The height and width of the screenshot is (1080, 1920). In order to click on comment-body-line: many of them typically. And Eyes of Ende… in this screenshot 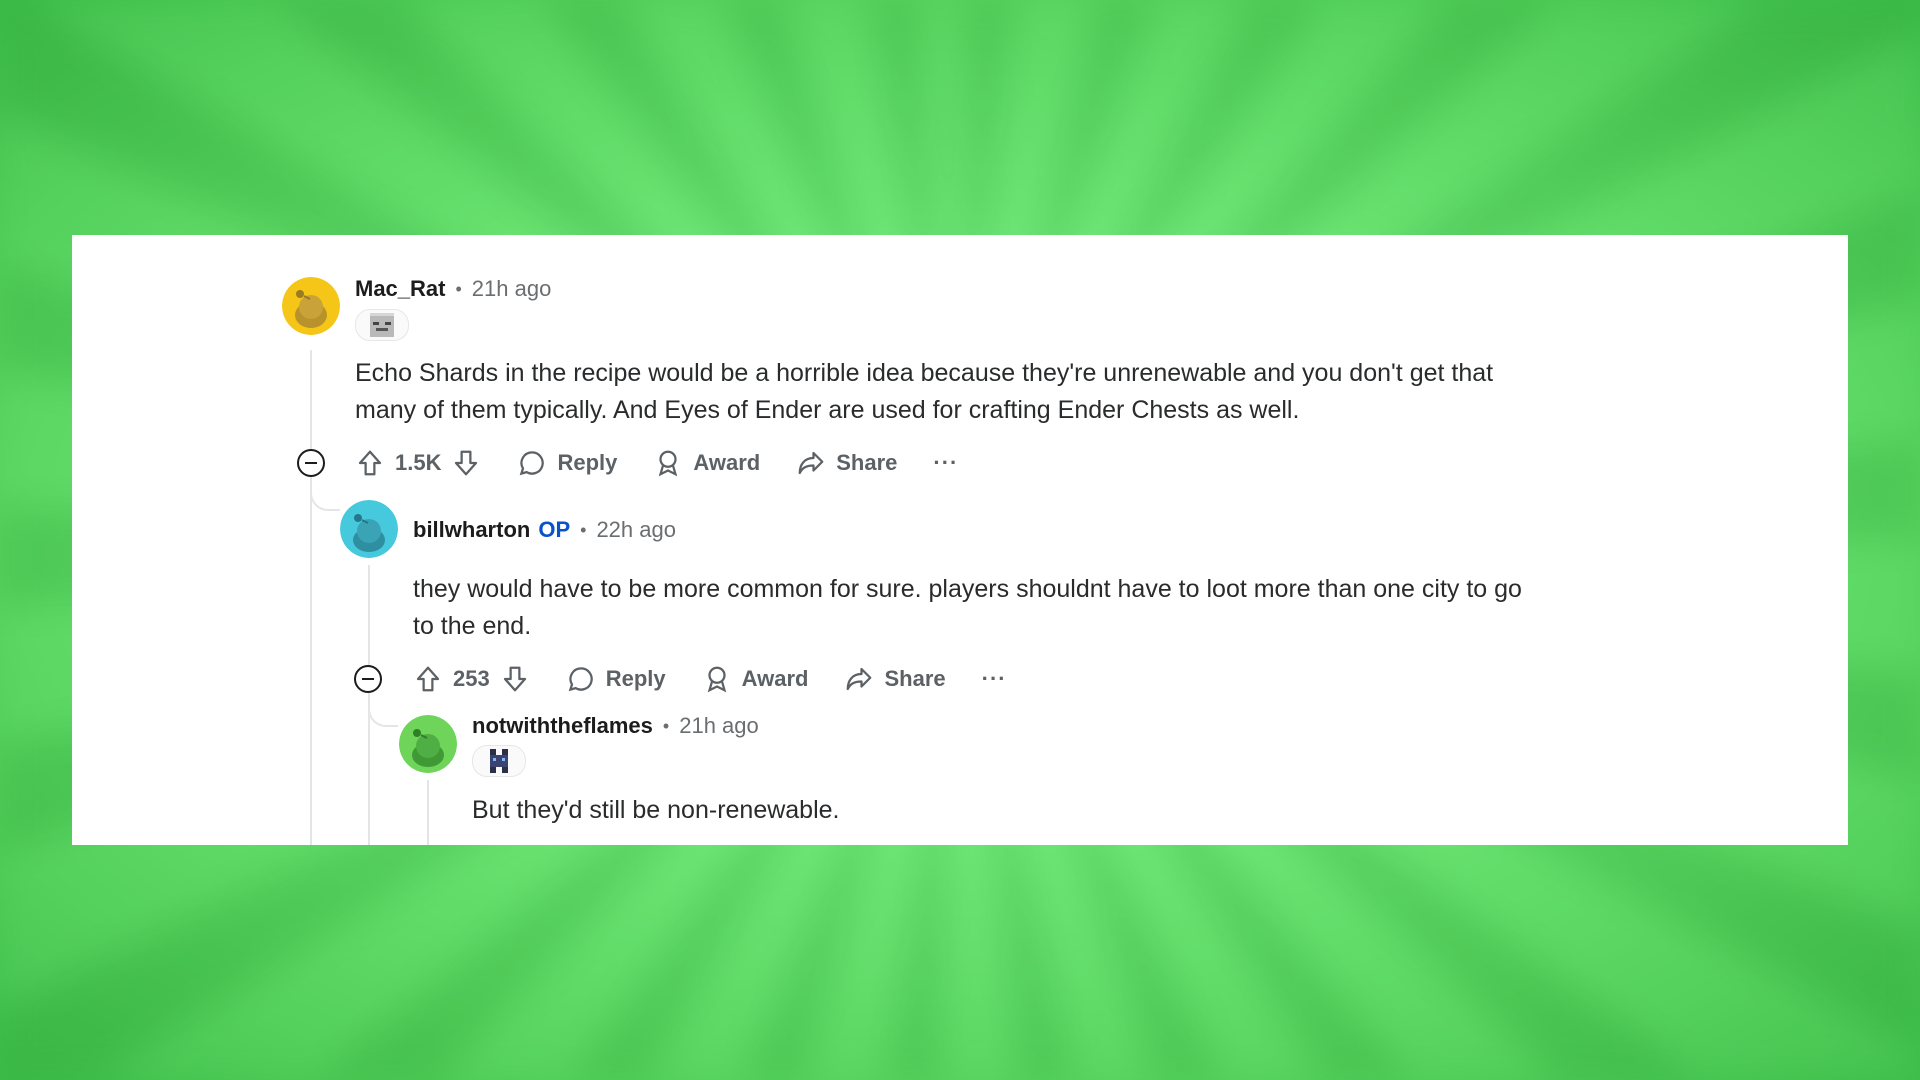, I will do `click(827, 410)`.